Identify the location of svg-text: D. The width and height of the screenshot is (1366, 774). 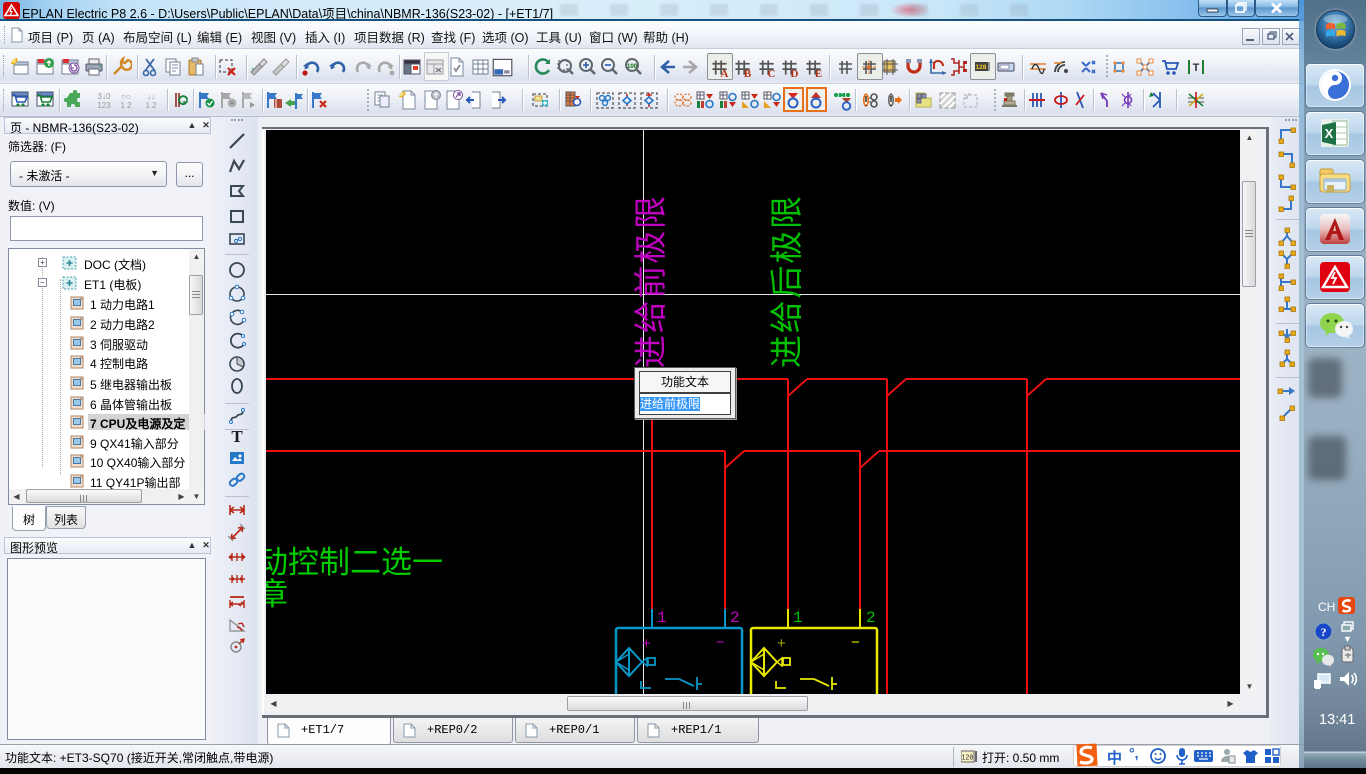
(795, 73).